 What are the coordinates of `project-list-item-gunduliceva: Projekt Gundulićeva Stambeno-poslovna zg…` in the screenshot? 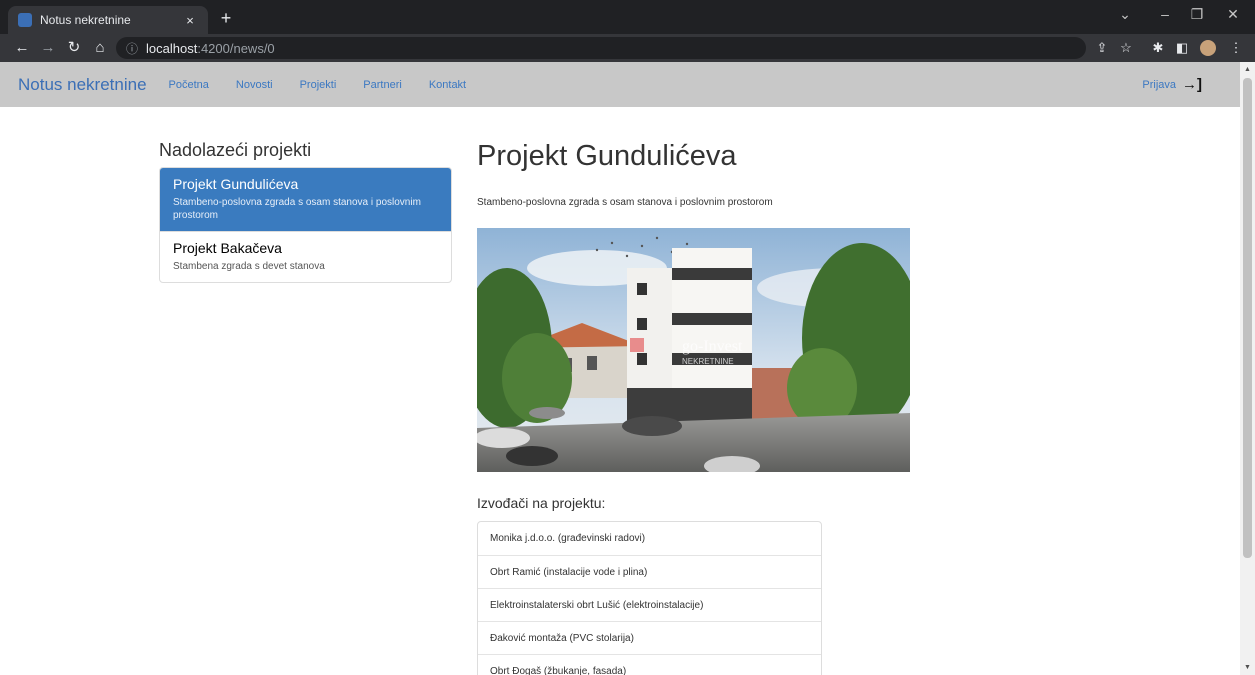 It's located at (305, 199).